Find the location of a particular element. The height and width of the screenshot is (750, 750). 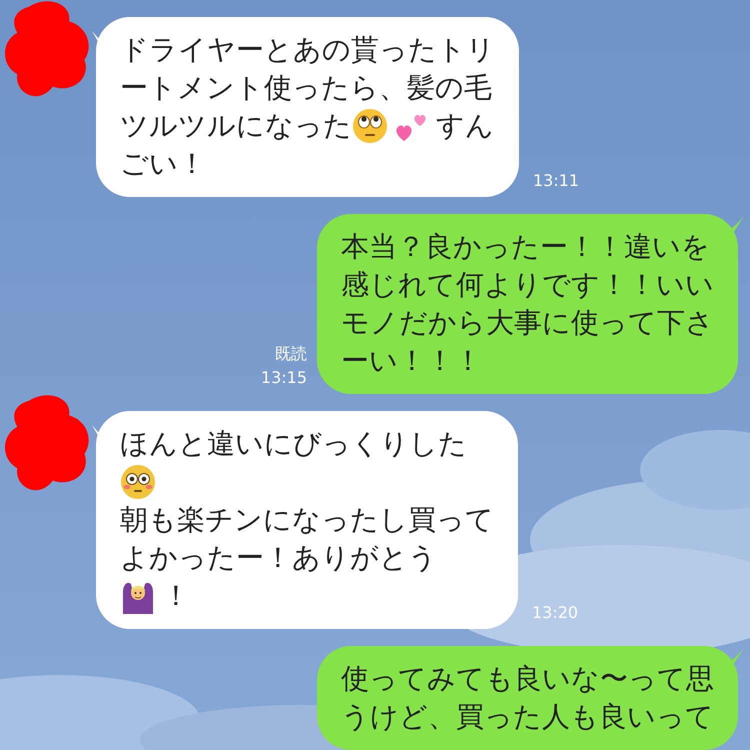

message-text: 使ってみても良いな〜って思 is located at coordinates (527, 679).